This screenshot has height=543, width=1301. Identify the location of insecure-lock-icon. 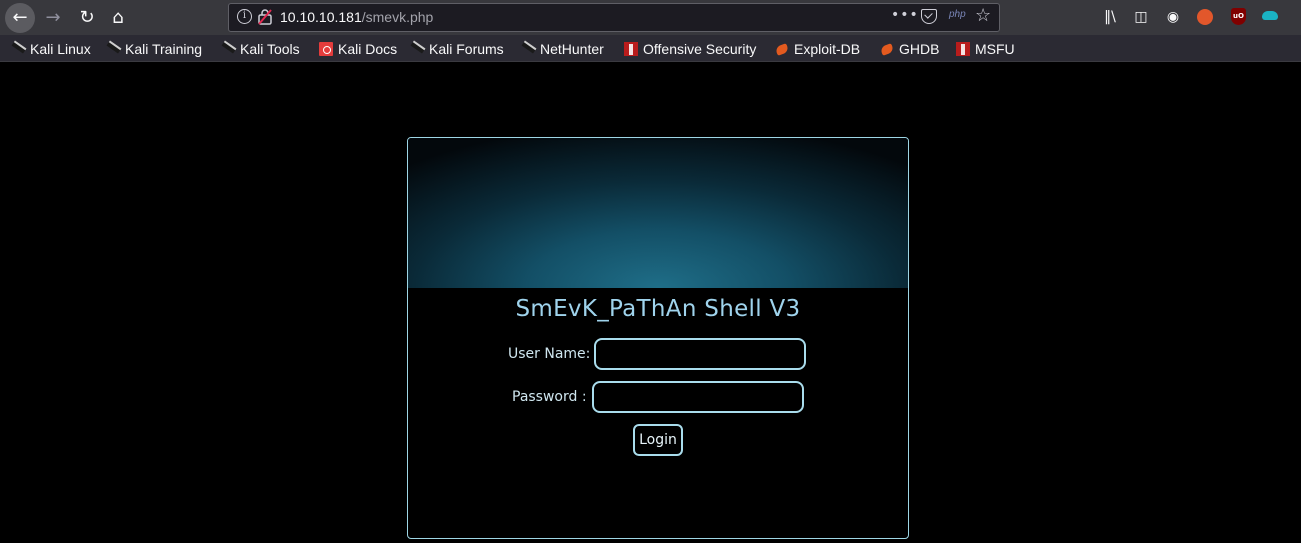
(265, 17).